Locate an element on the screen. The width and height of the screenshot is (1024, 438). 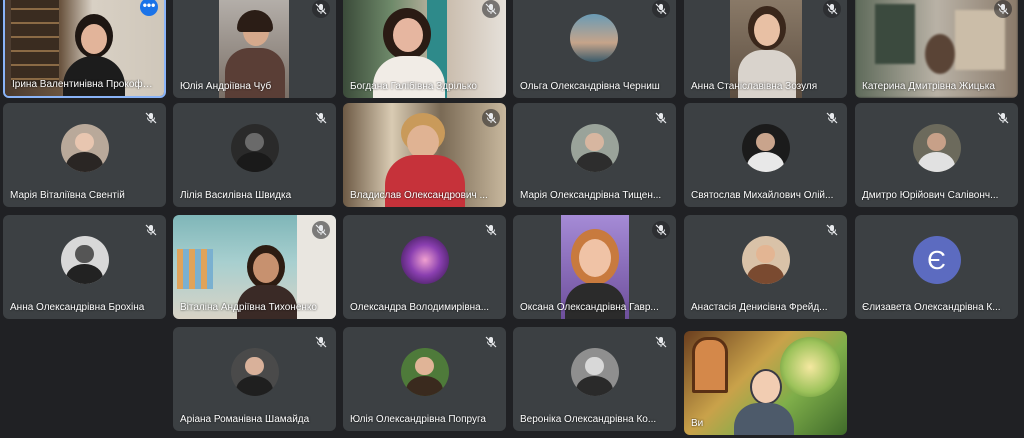
participant-tile: Анна Олександрівна Брохіна is located at coordinates (84, 267).